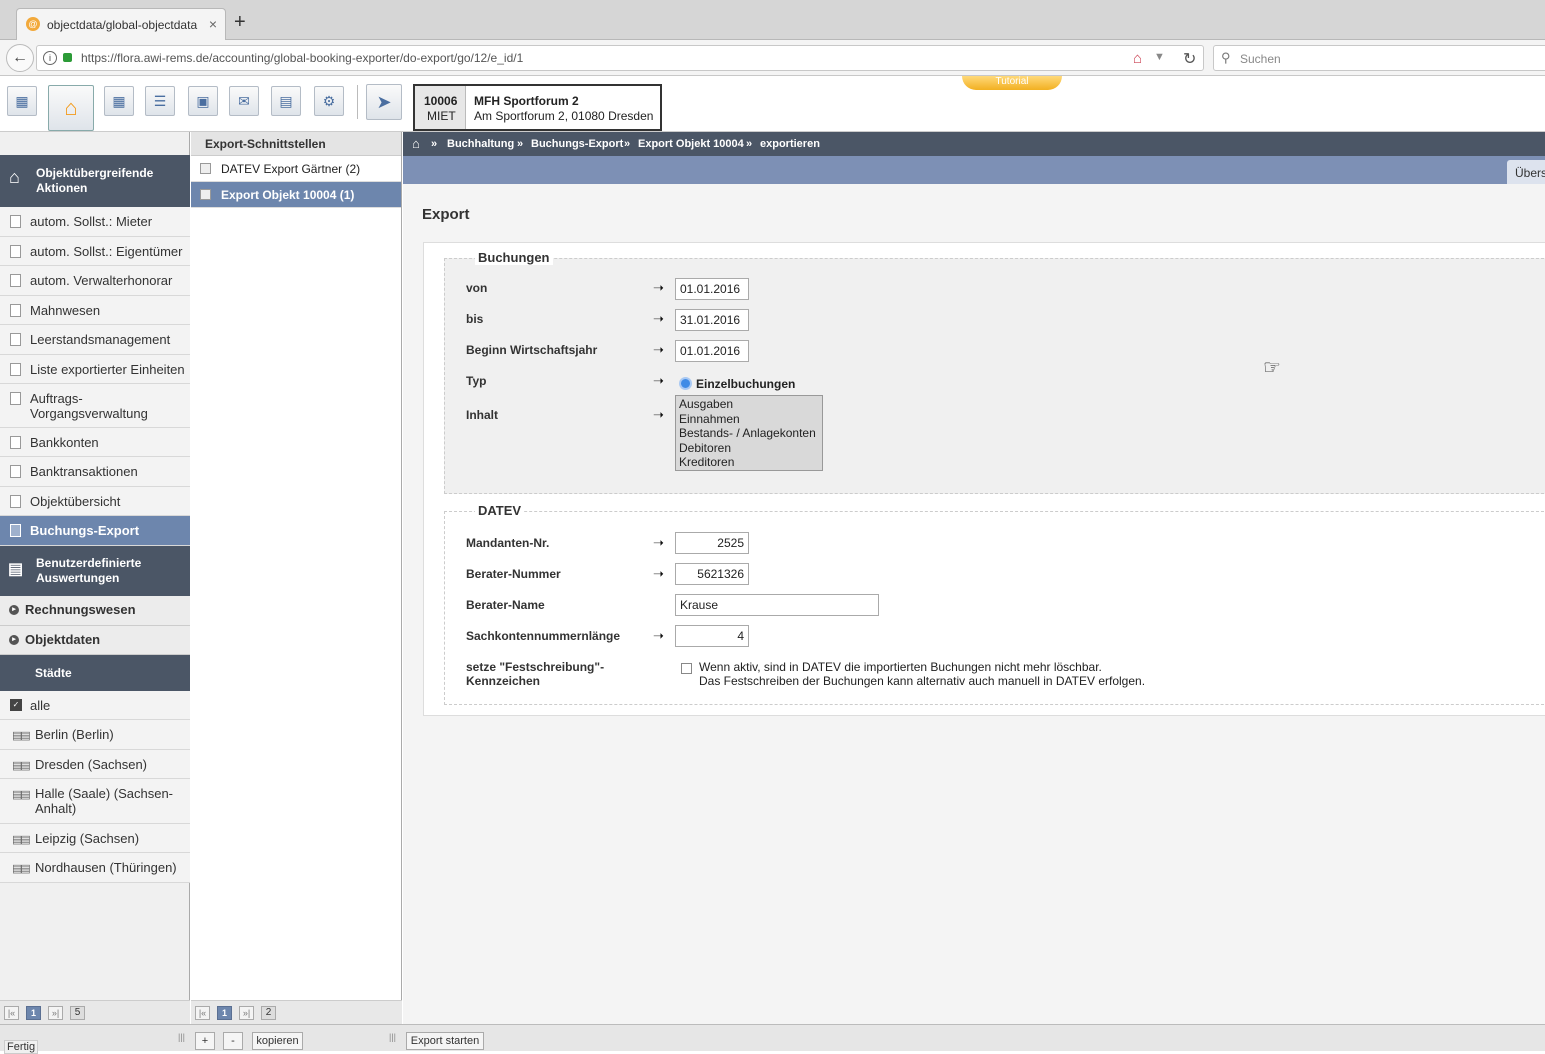  I want to click on festschreibung-checkbox, so click(686, 668).